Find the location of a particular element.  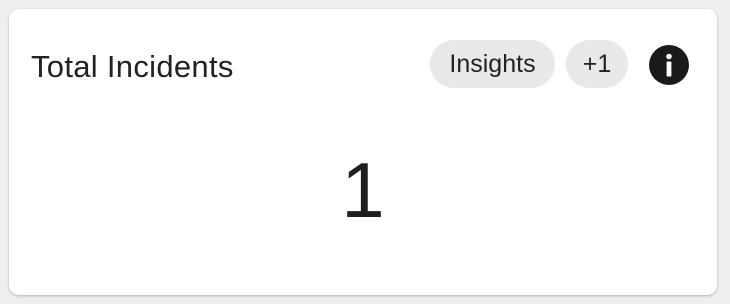

info-icon is located at coordinates (669, 65).